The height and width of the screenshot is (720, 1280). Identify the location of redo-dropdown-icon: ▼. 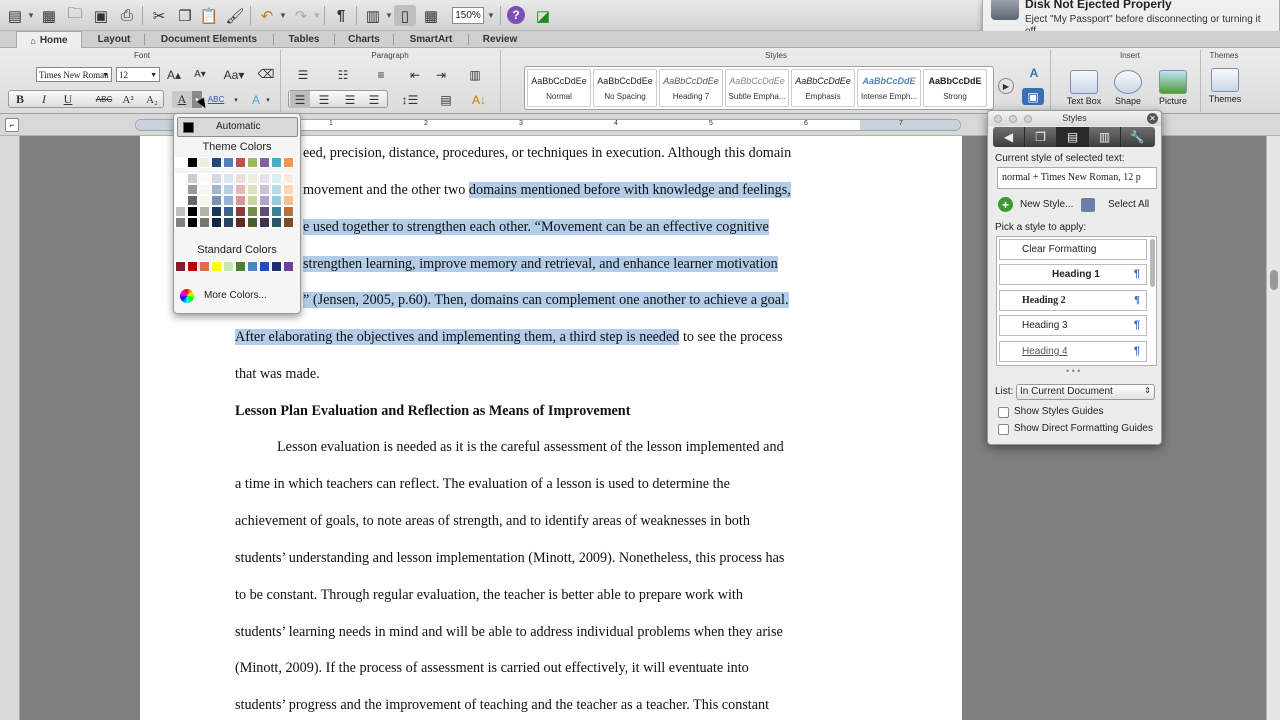
(317, 15).